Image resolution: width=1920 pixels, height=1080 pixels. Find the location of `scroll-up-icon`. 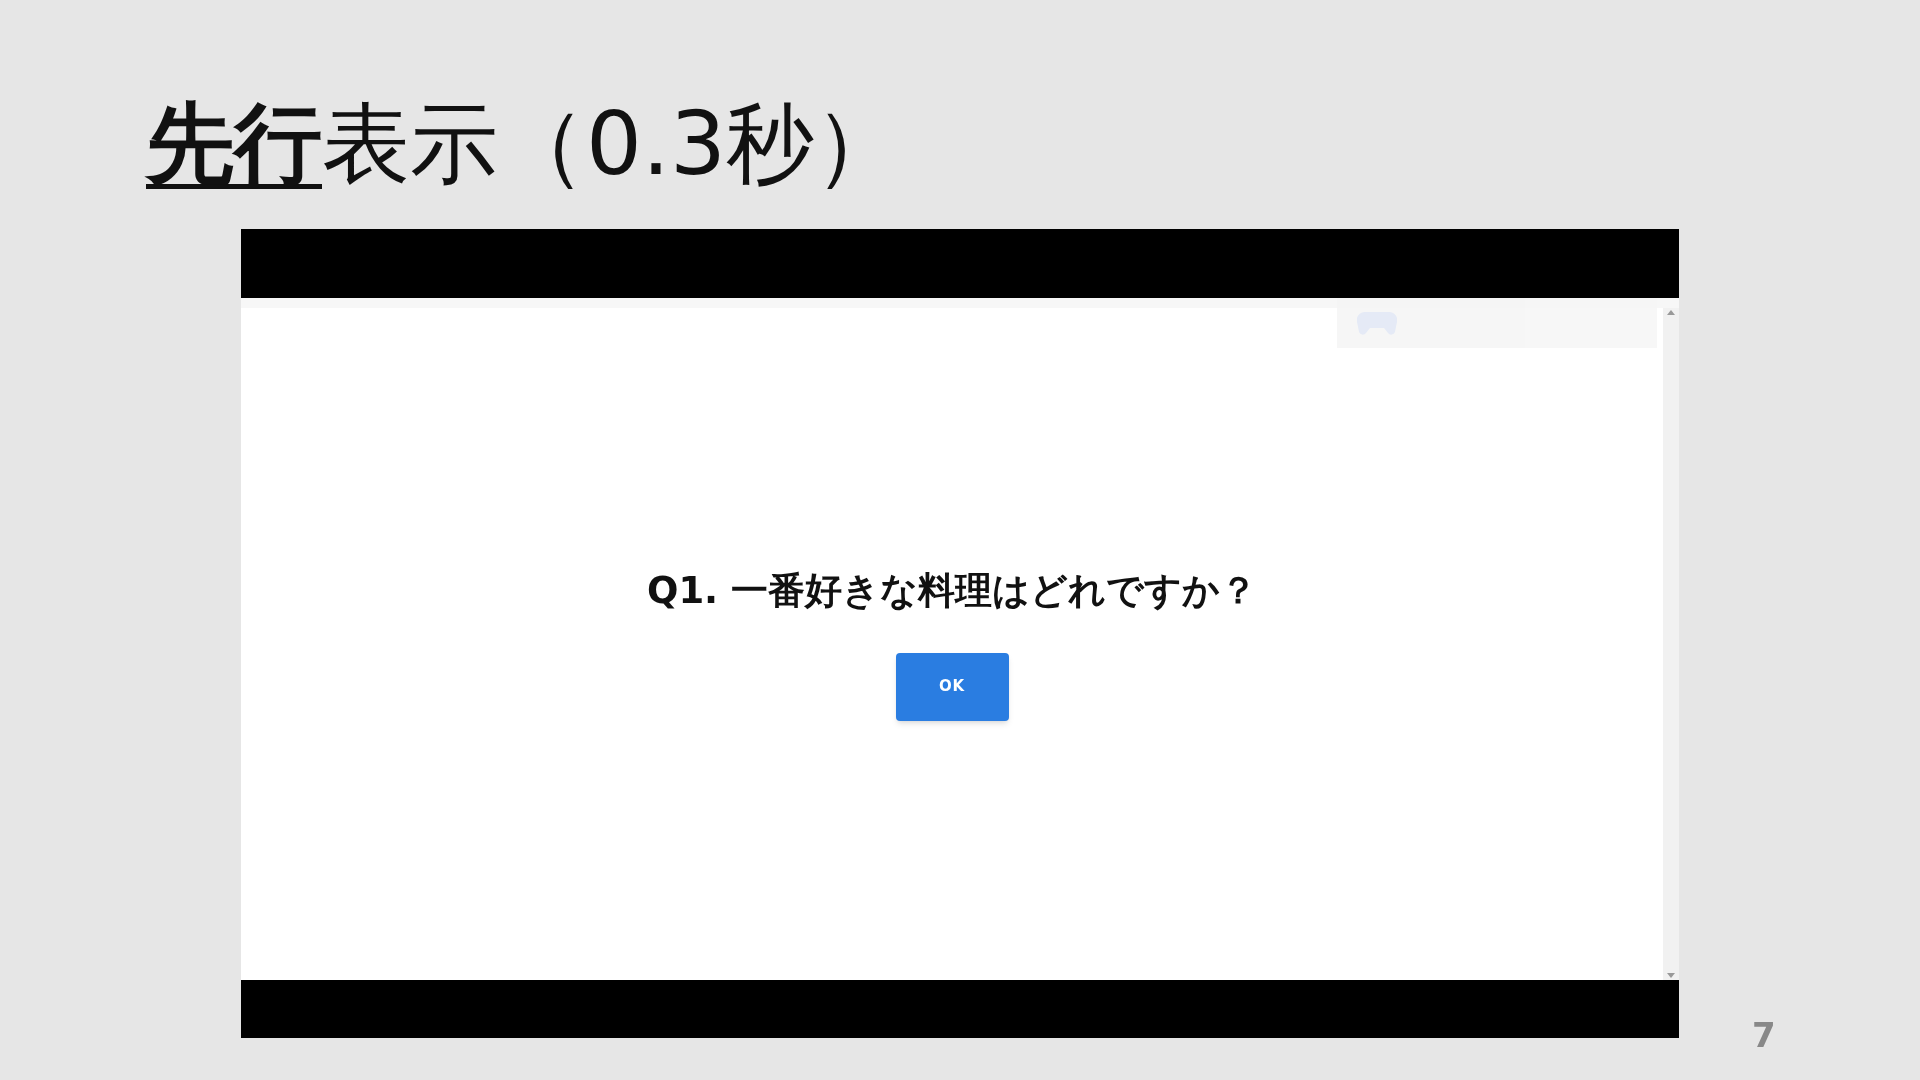

scroll-up-icon is located at coordinates (1671, 312).